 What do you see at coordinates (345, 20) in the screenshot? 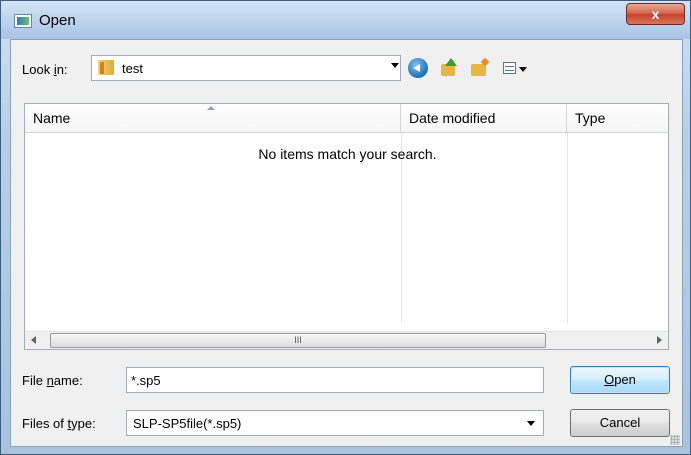
I see `title-bar: Open x` at bounding box center [345, 20].